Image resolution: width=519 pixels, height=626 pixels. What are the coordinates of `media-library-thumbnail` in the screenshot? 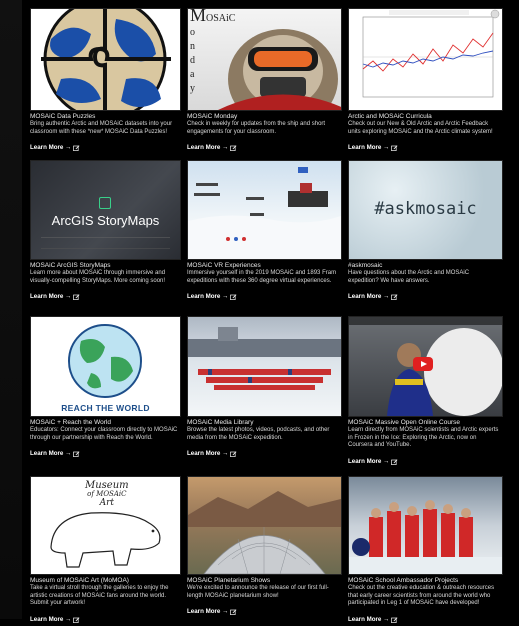 It's located at (264, 366).